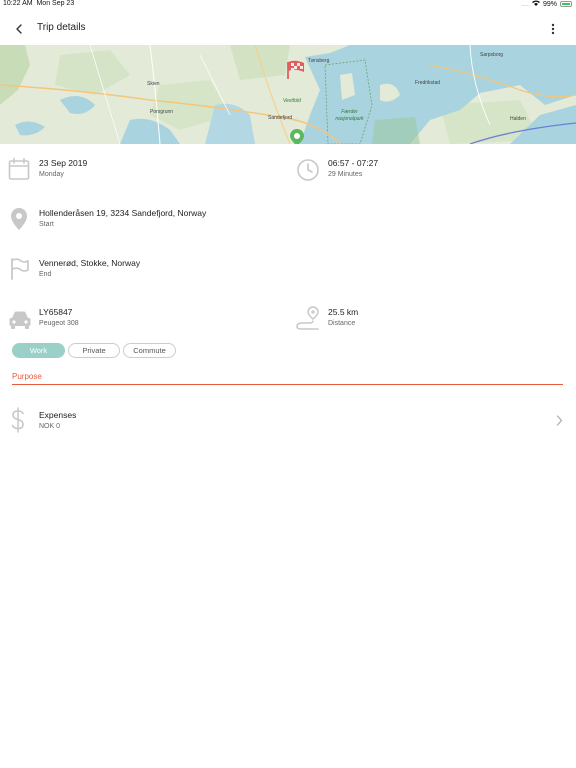 This screenshot has width=576, height=768. I want to click on map-label-fredrikstad: Fredrikstad, so click(428, 83).